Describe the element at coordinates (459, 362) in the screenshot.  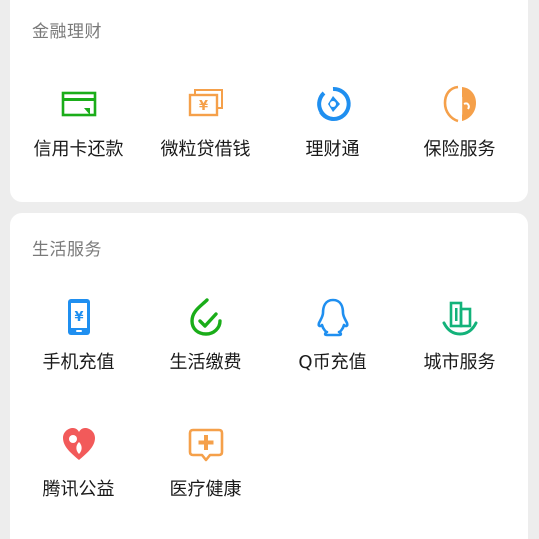
I see `city-service-label: 城市服务` at that location.